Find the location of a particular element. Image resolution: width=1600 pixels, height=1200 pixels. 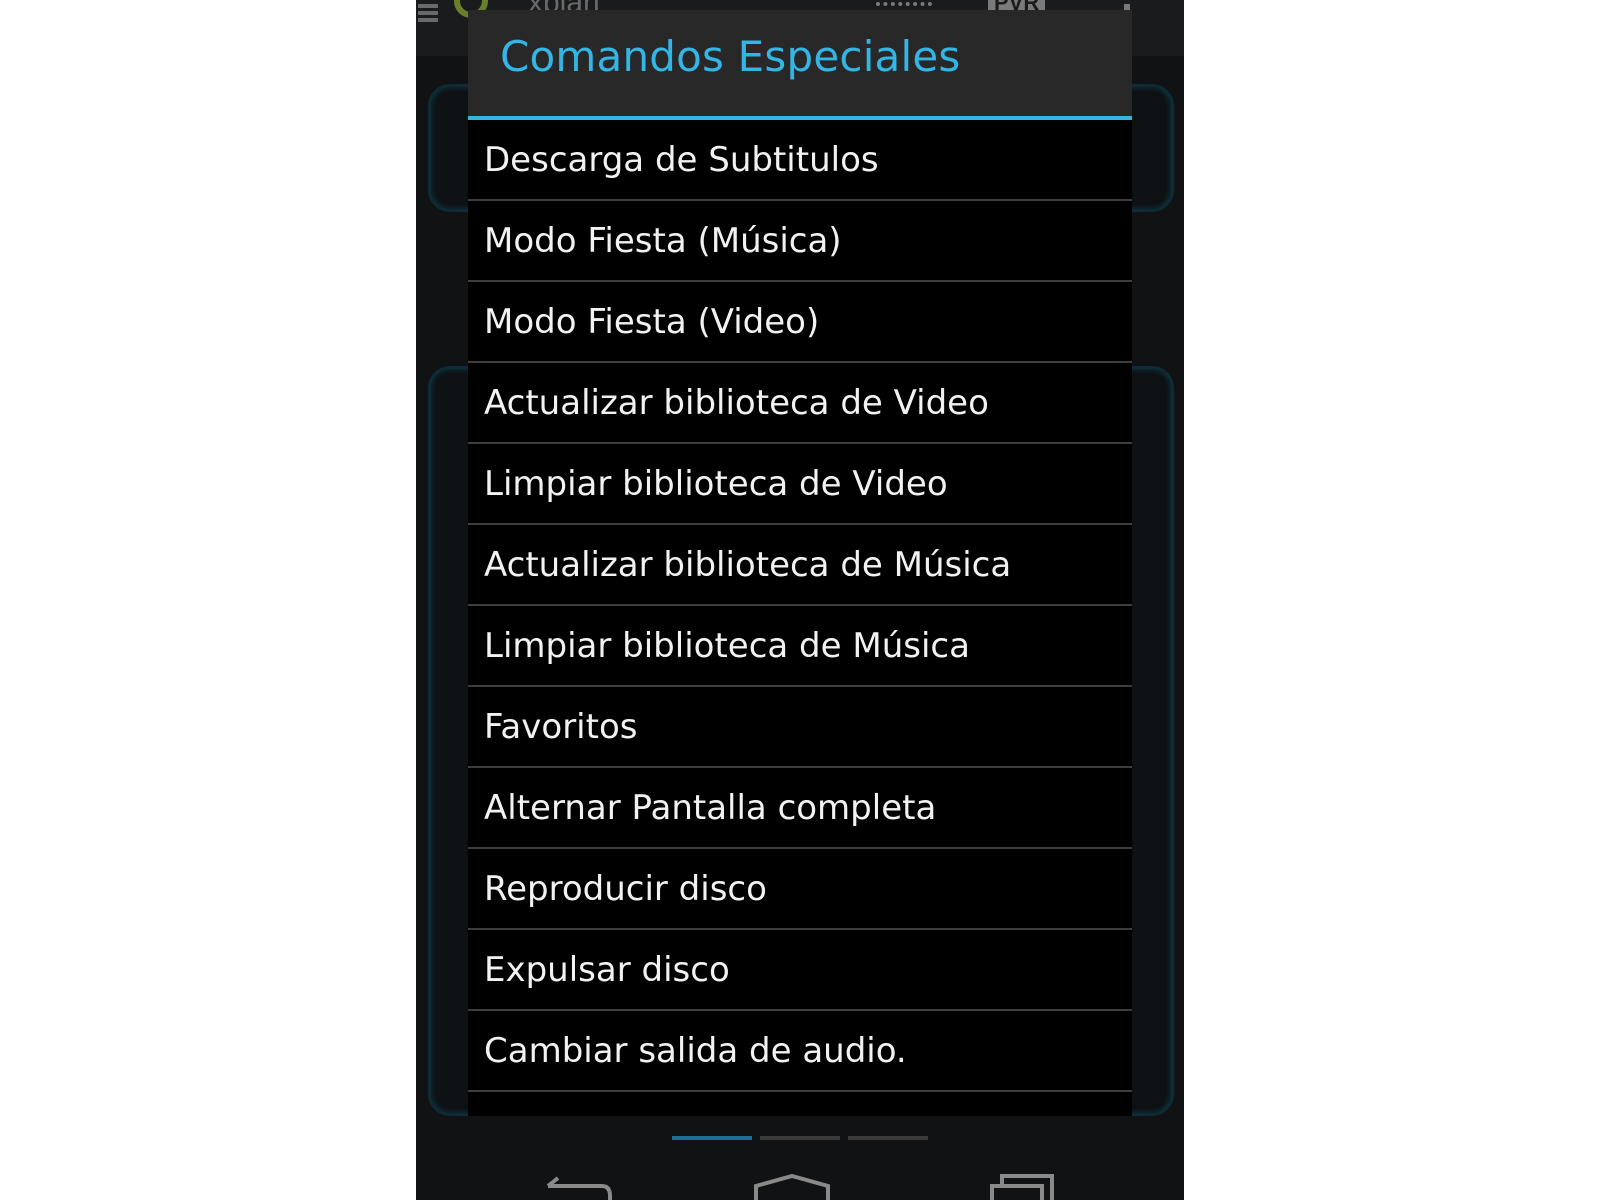

page-indicator is located at coordinates (800, 1138).